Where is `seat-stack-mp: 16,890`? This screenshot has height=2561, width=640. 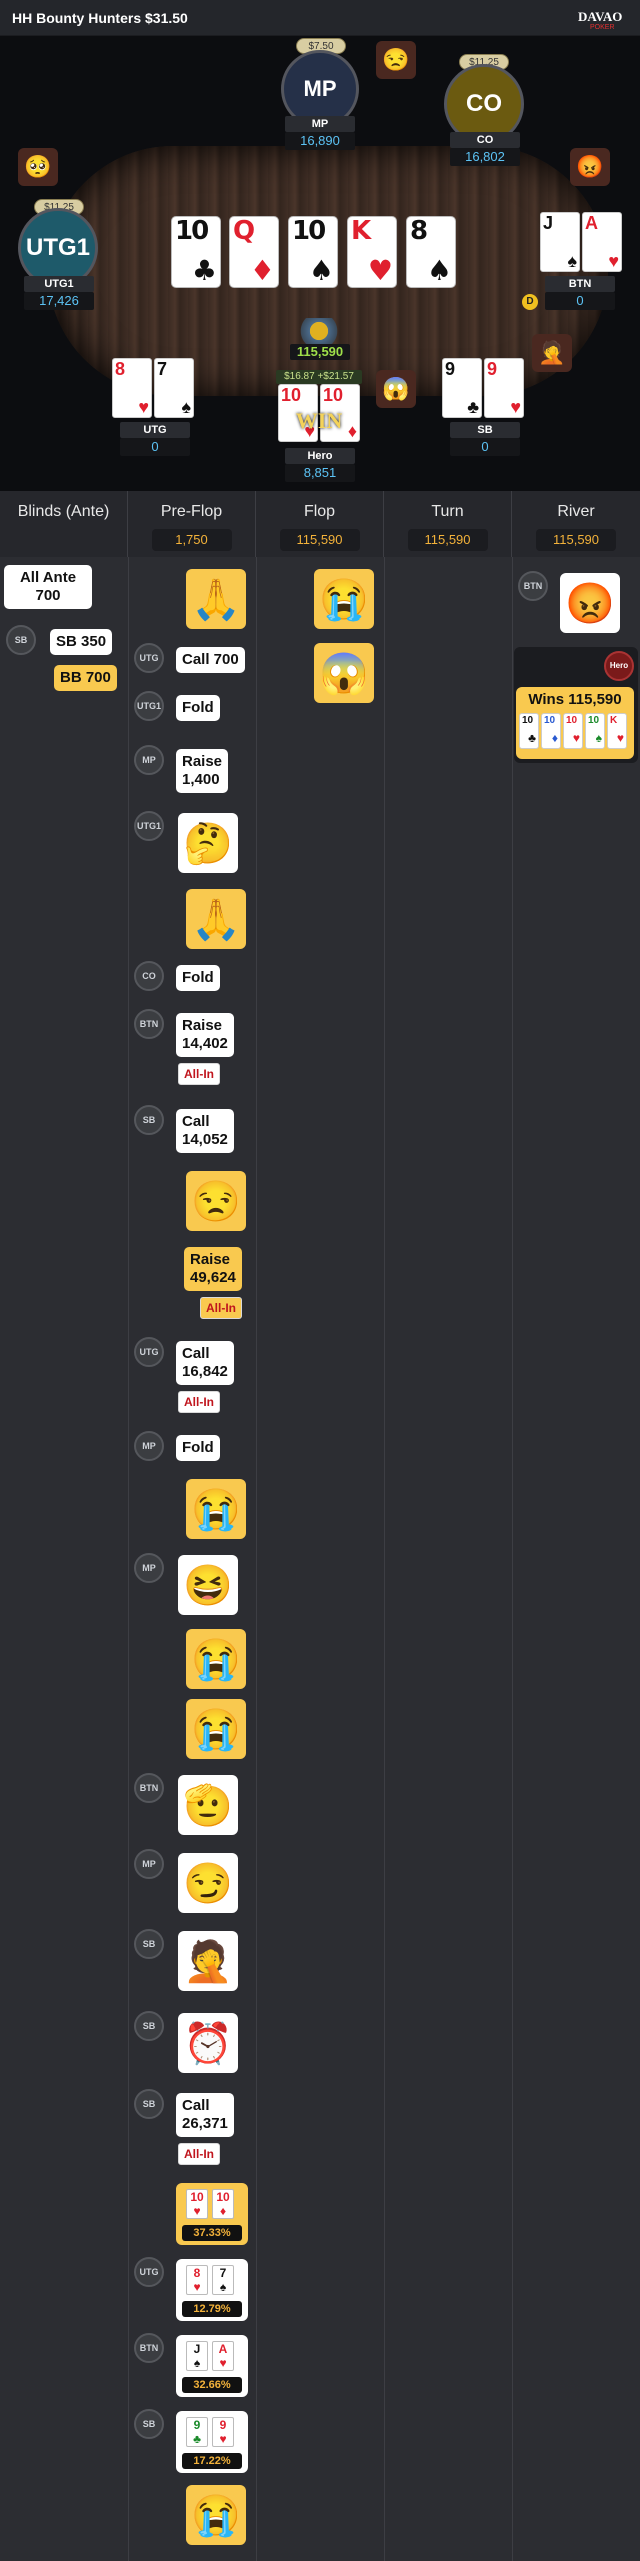 seat-stack-mp: 16,890 is located at coordinates (320, 141).